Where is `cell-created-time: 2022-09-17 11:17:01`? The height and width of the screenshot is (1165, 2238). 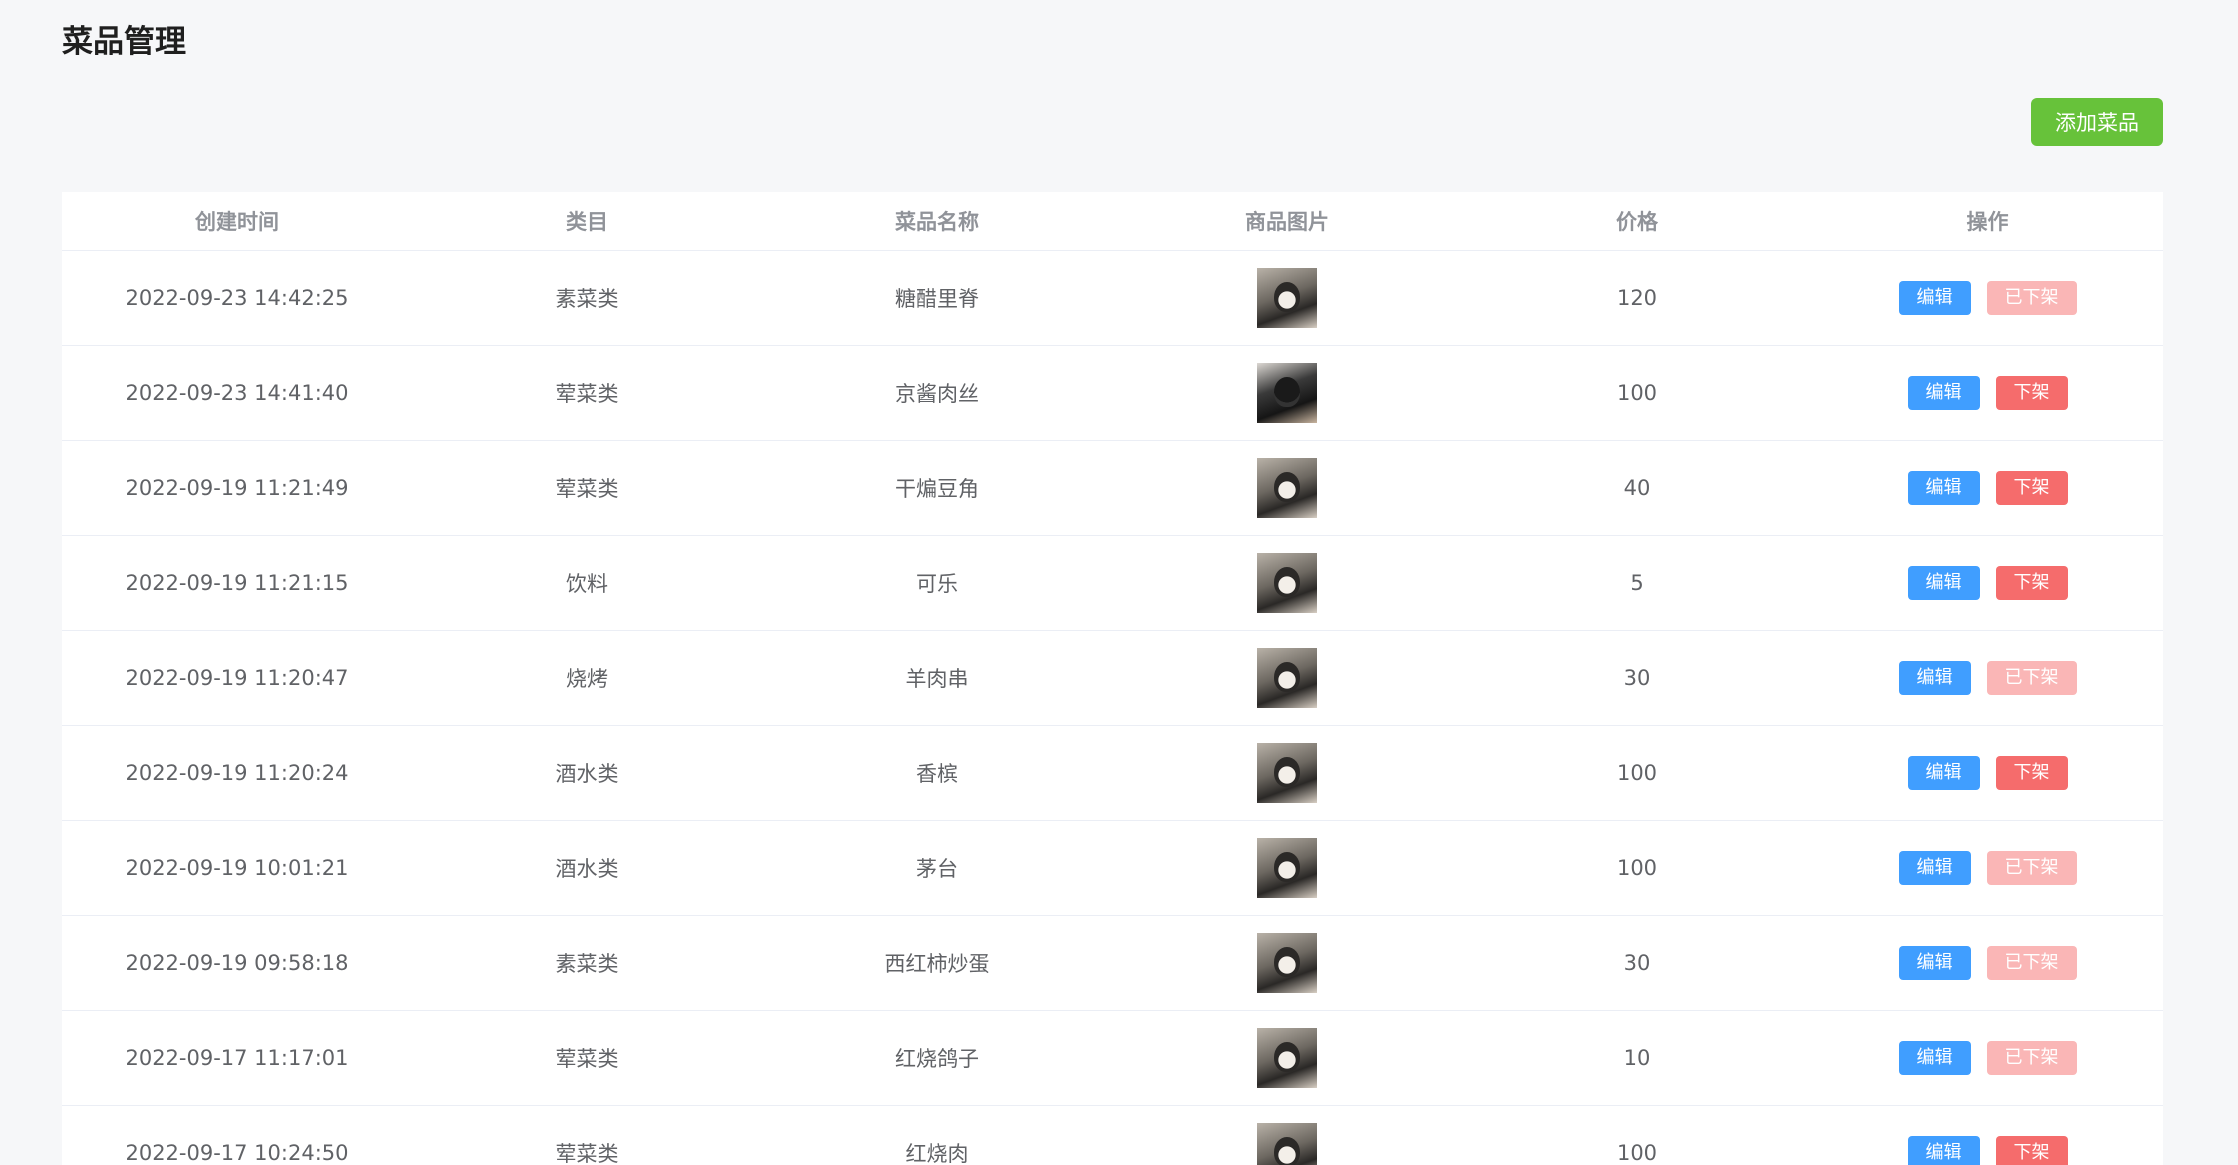 cell-created-time: 2022-09-17 11:17:01 is located at coordinates (237, 1058).